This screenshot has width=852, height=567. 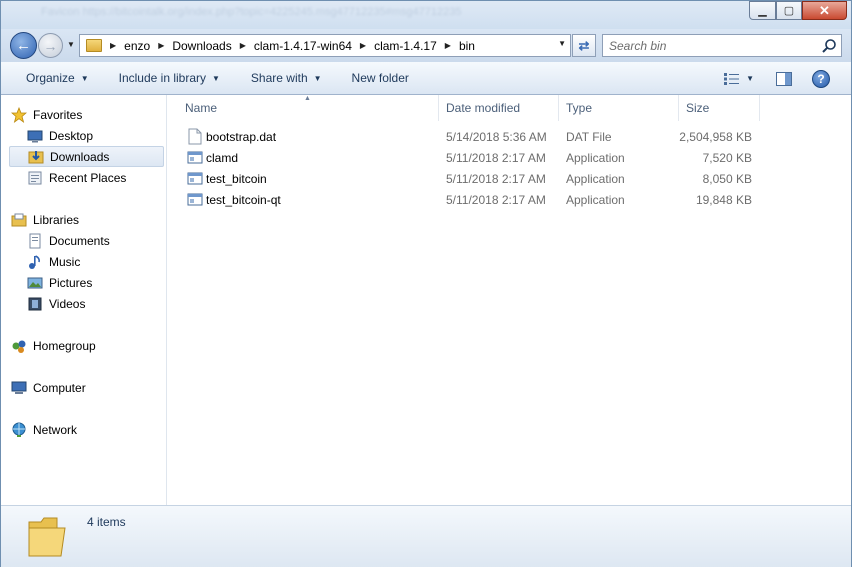 What do you see at coordinates (71, 44) in the screenshot?
I see `recent-pages-dropdown: ▼` at bounding box center [71, 44].